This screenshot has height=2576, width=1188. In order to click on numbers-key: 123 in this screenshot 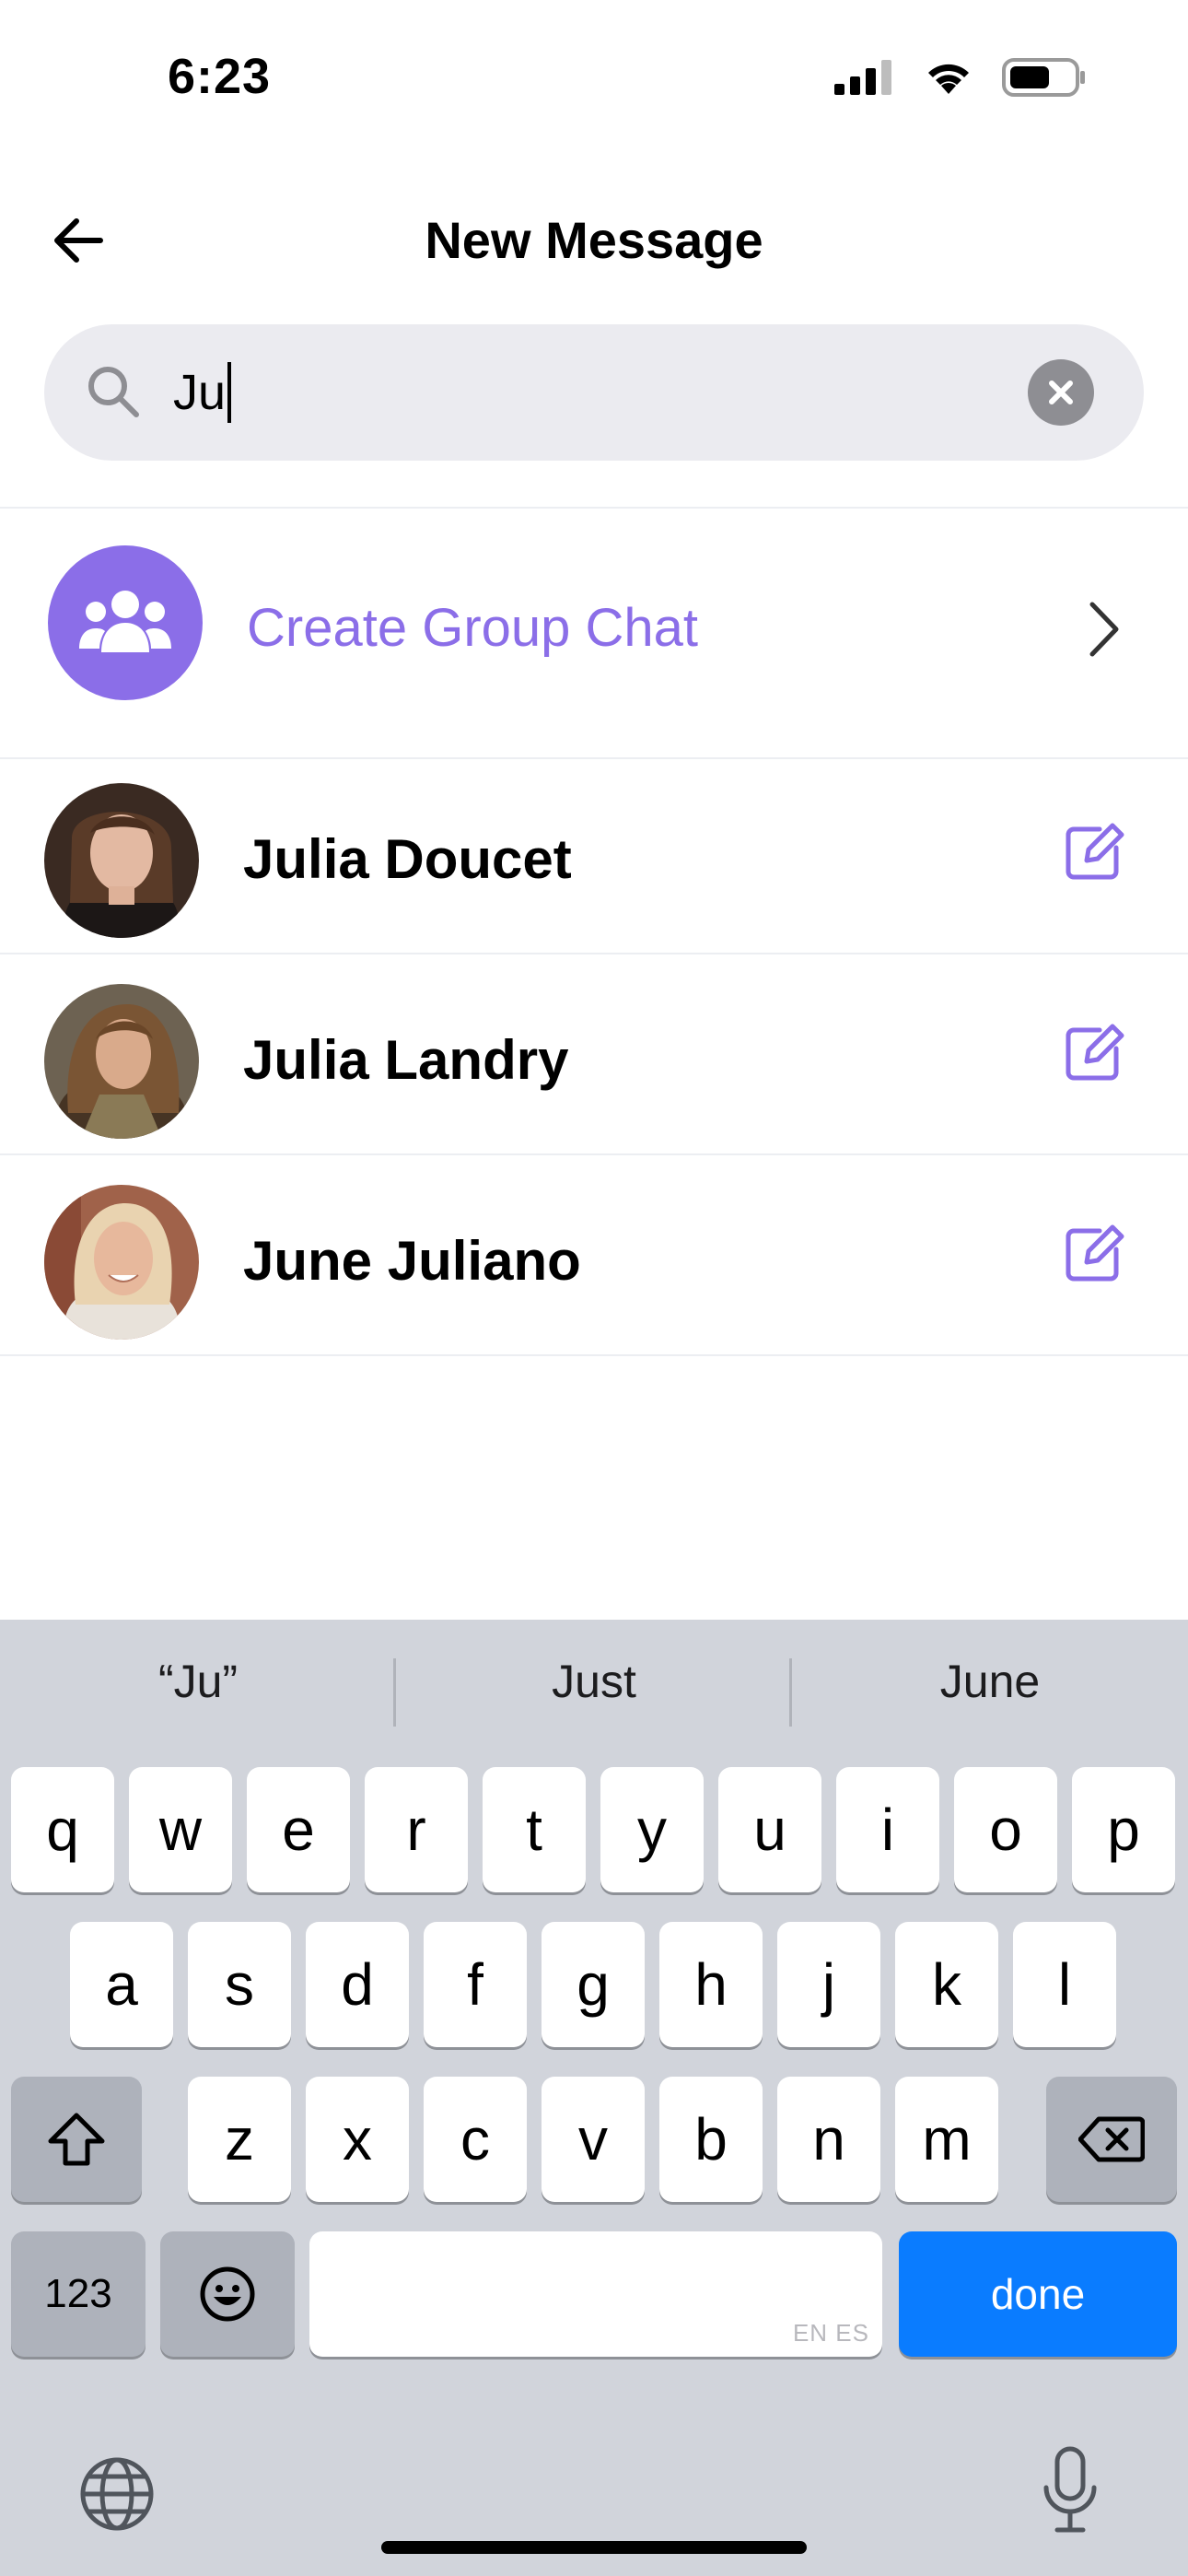, I will do `click(78, 2294)`.